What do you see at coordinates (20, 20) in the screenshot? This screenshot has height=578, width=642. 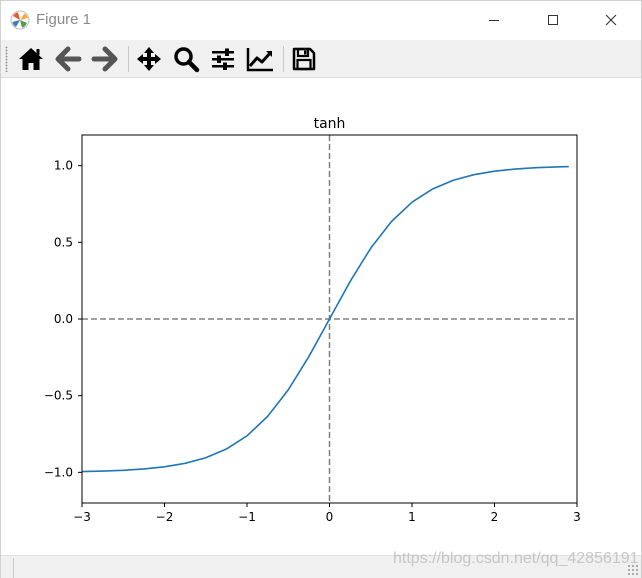 I see `matplotlib-logo-icon` at bounding box center [20, 20].